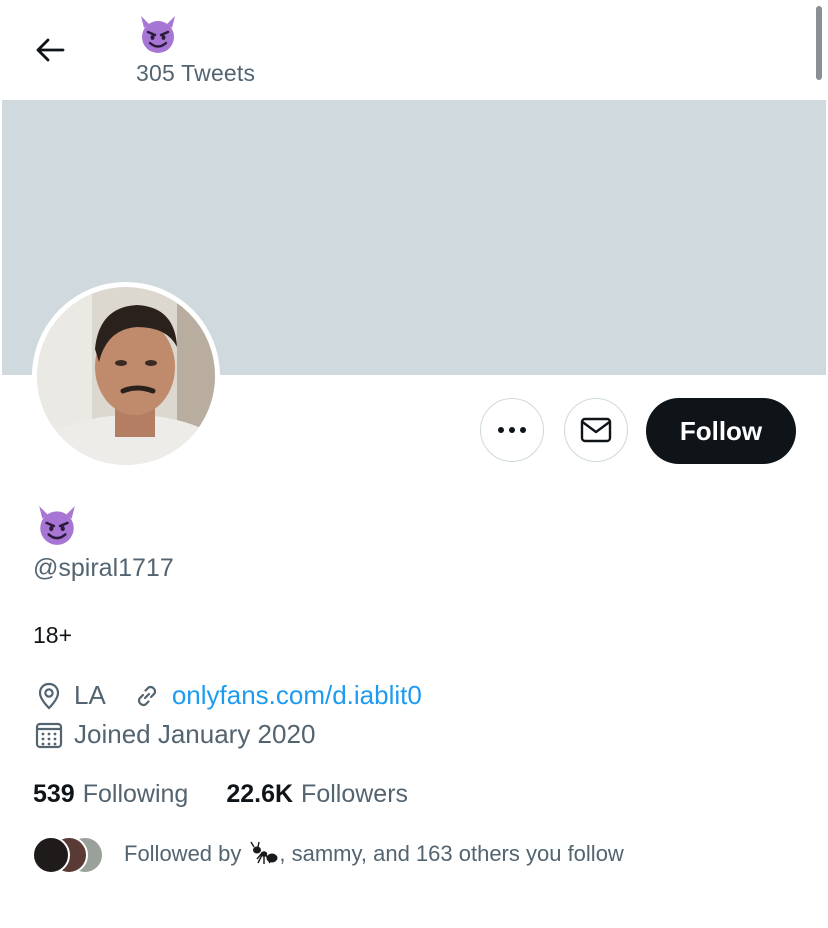 This screenshot has width=828, height=928. I want to click on avatar-photo, so click(126, 376).